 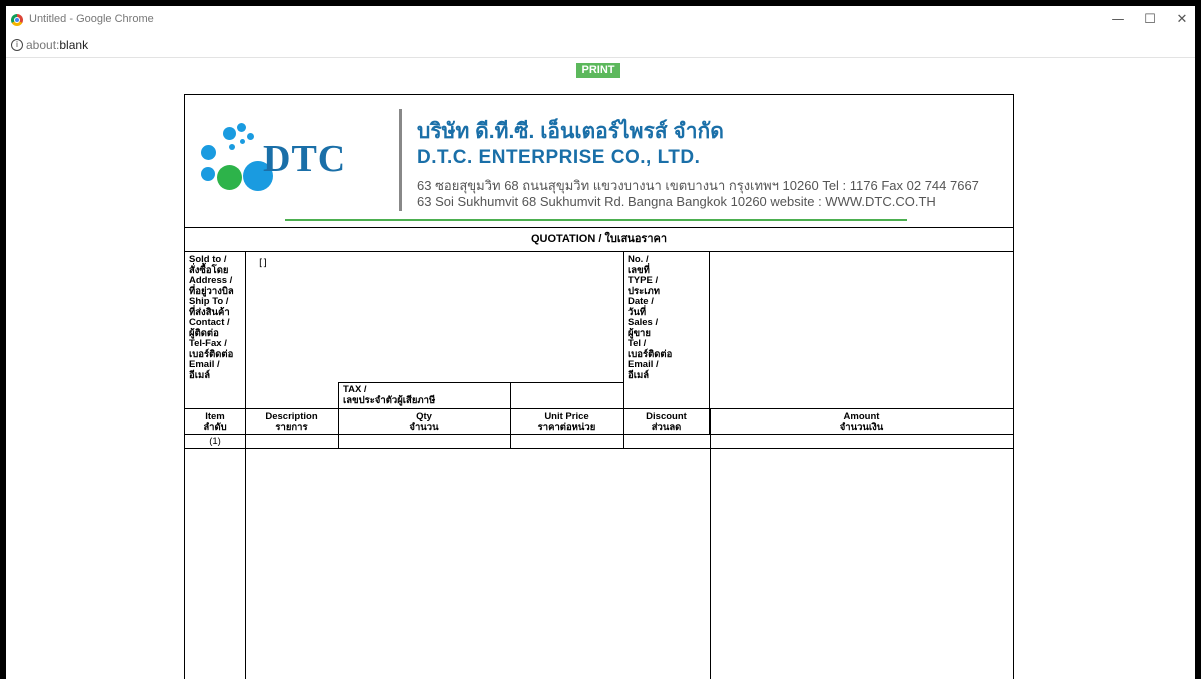 I want to click on header-row-line, so click(x=599, y=434).